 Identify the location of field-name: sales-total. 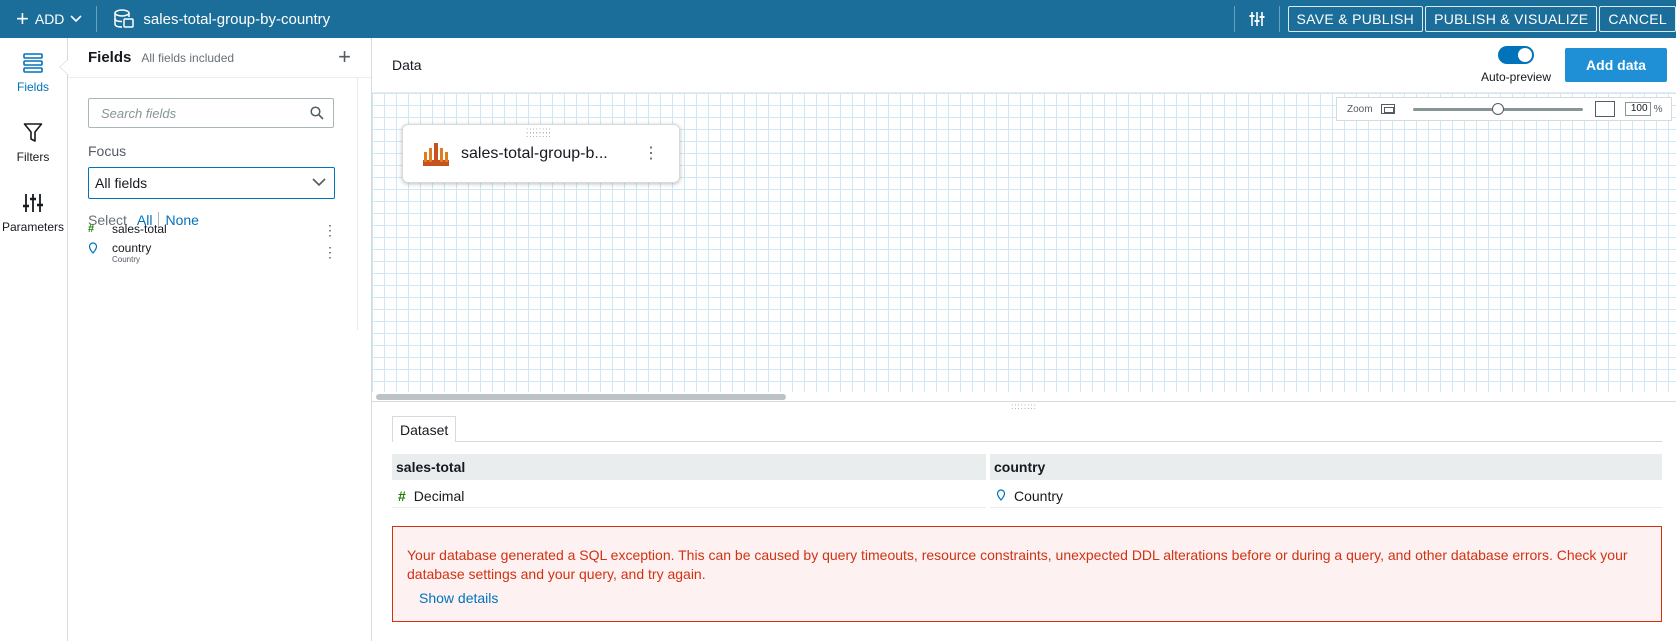
(139, 229).